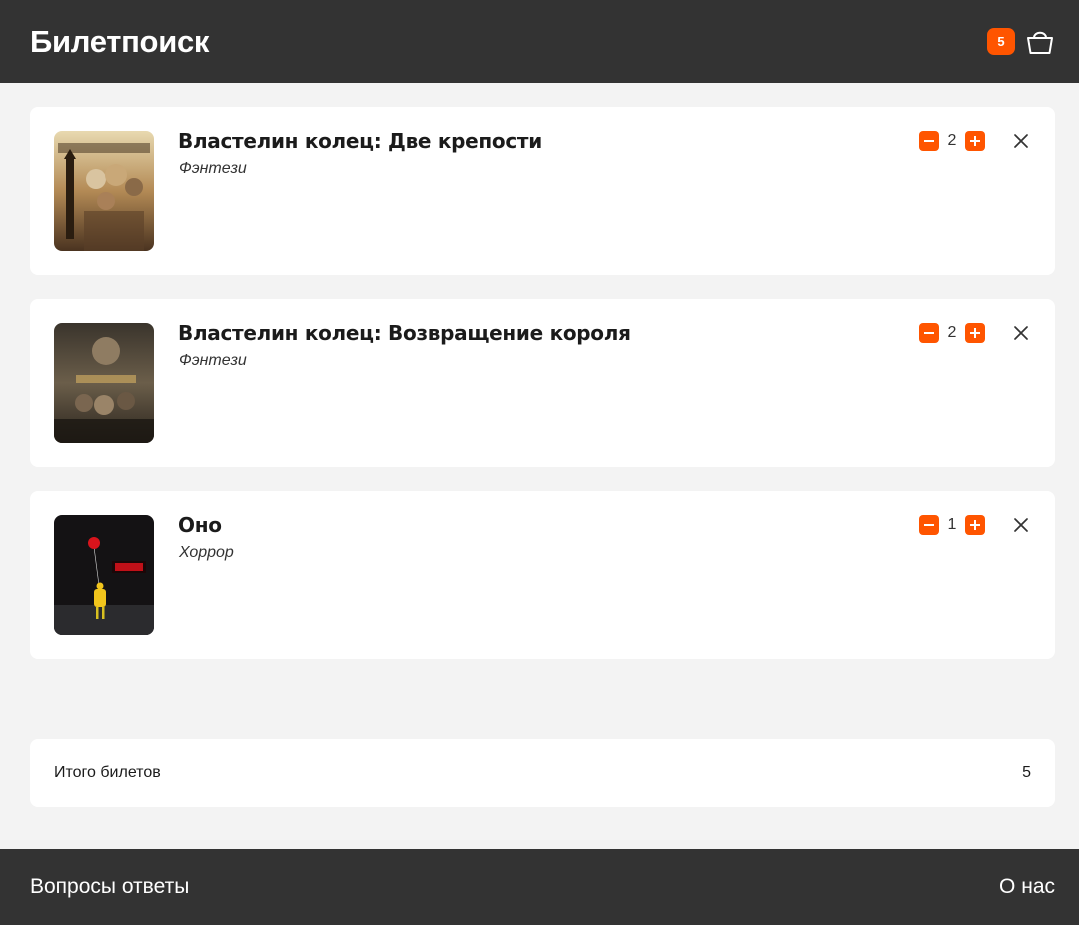  I want to click on site-logo: Билетпоиск, so click(119, 42).